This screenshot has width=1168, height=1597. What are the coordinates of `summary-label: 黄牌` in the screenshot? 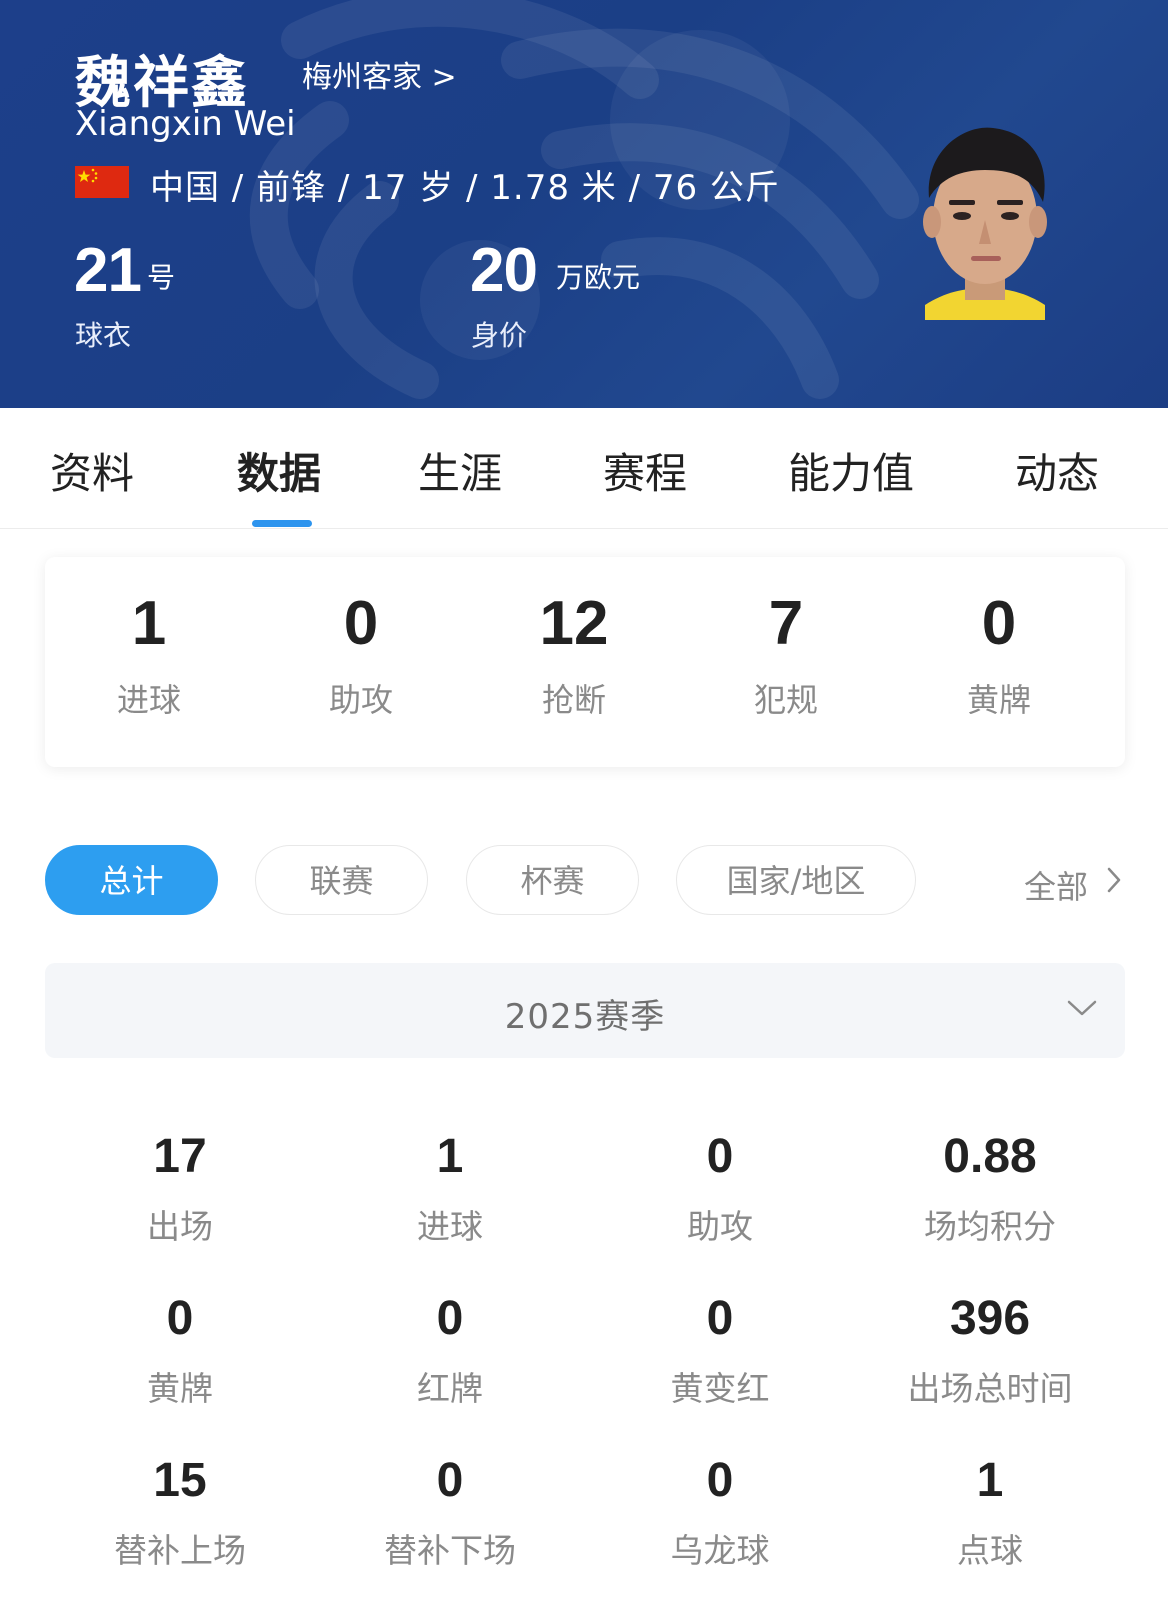 It's located at (998, 700).